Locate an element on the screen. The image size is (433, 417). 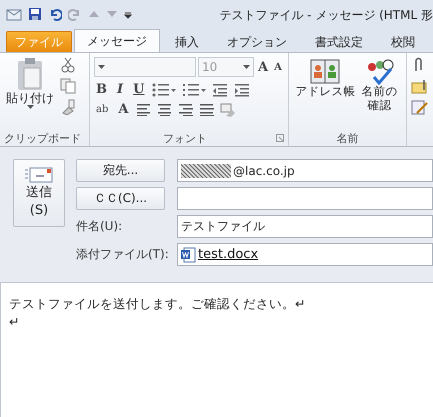
paste-button: 貼り付け is located at coordinates (30, 92).